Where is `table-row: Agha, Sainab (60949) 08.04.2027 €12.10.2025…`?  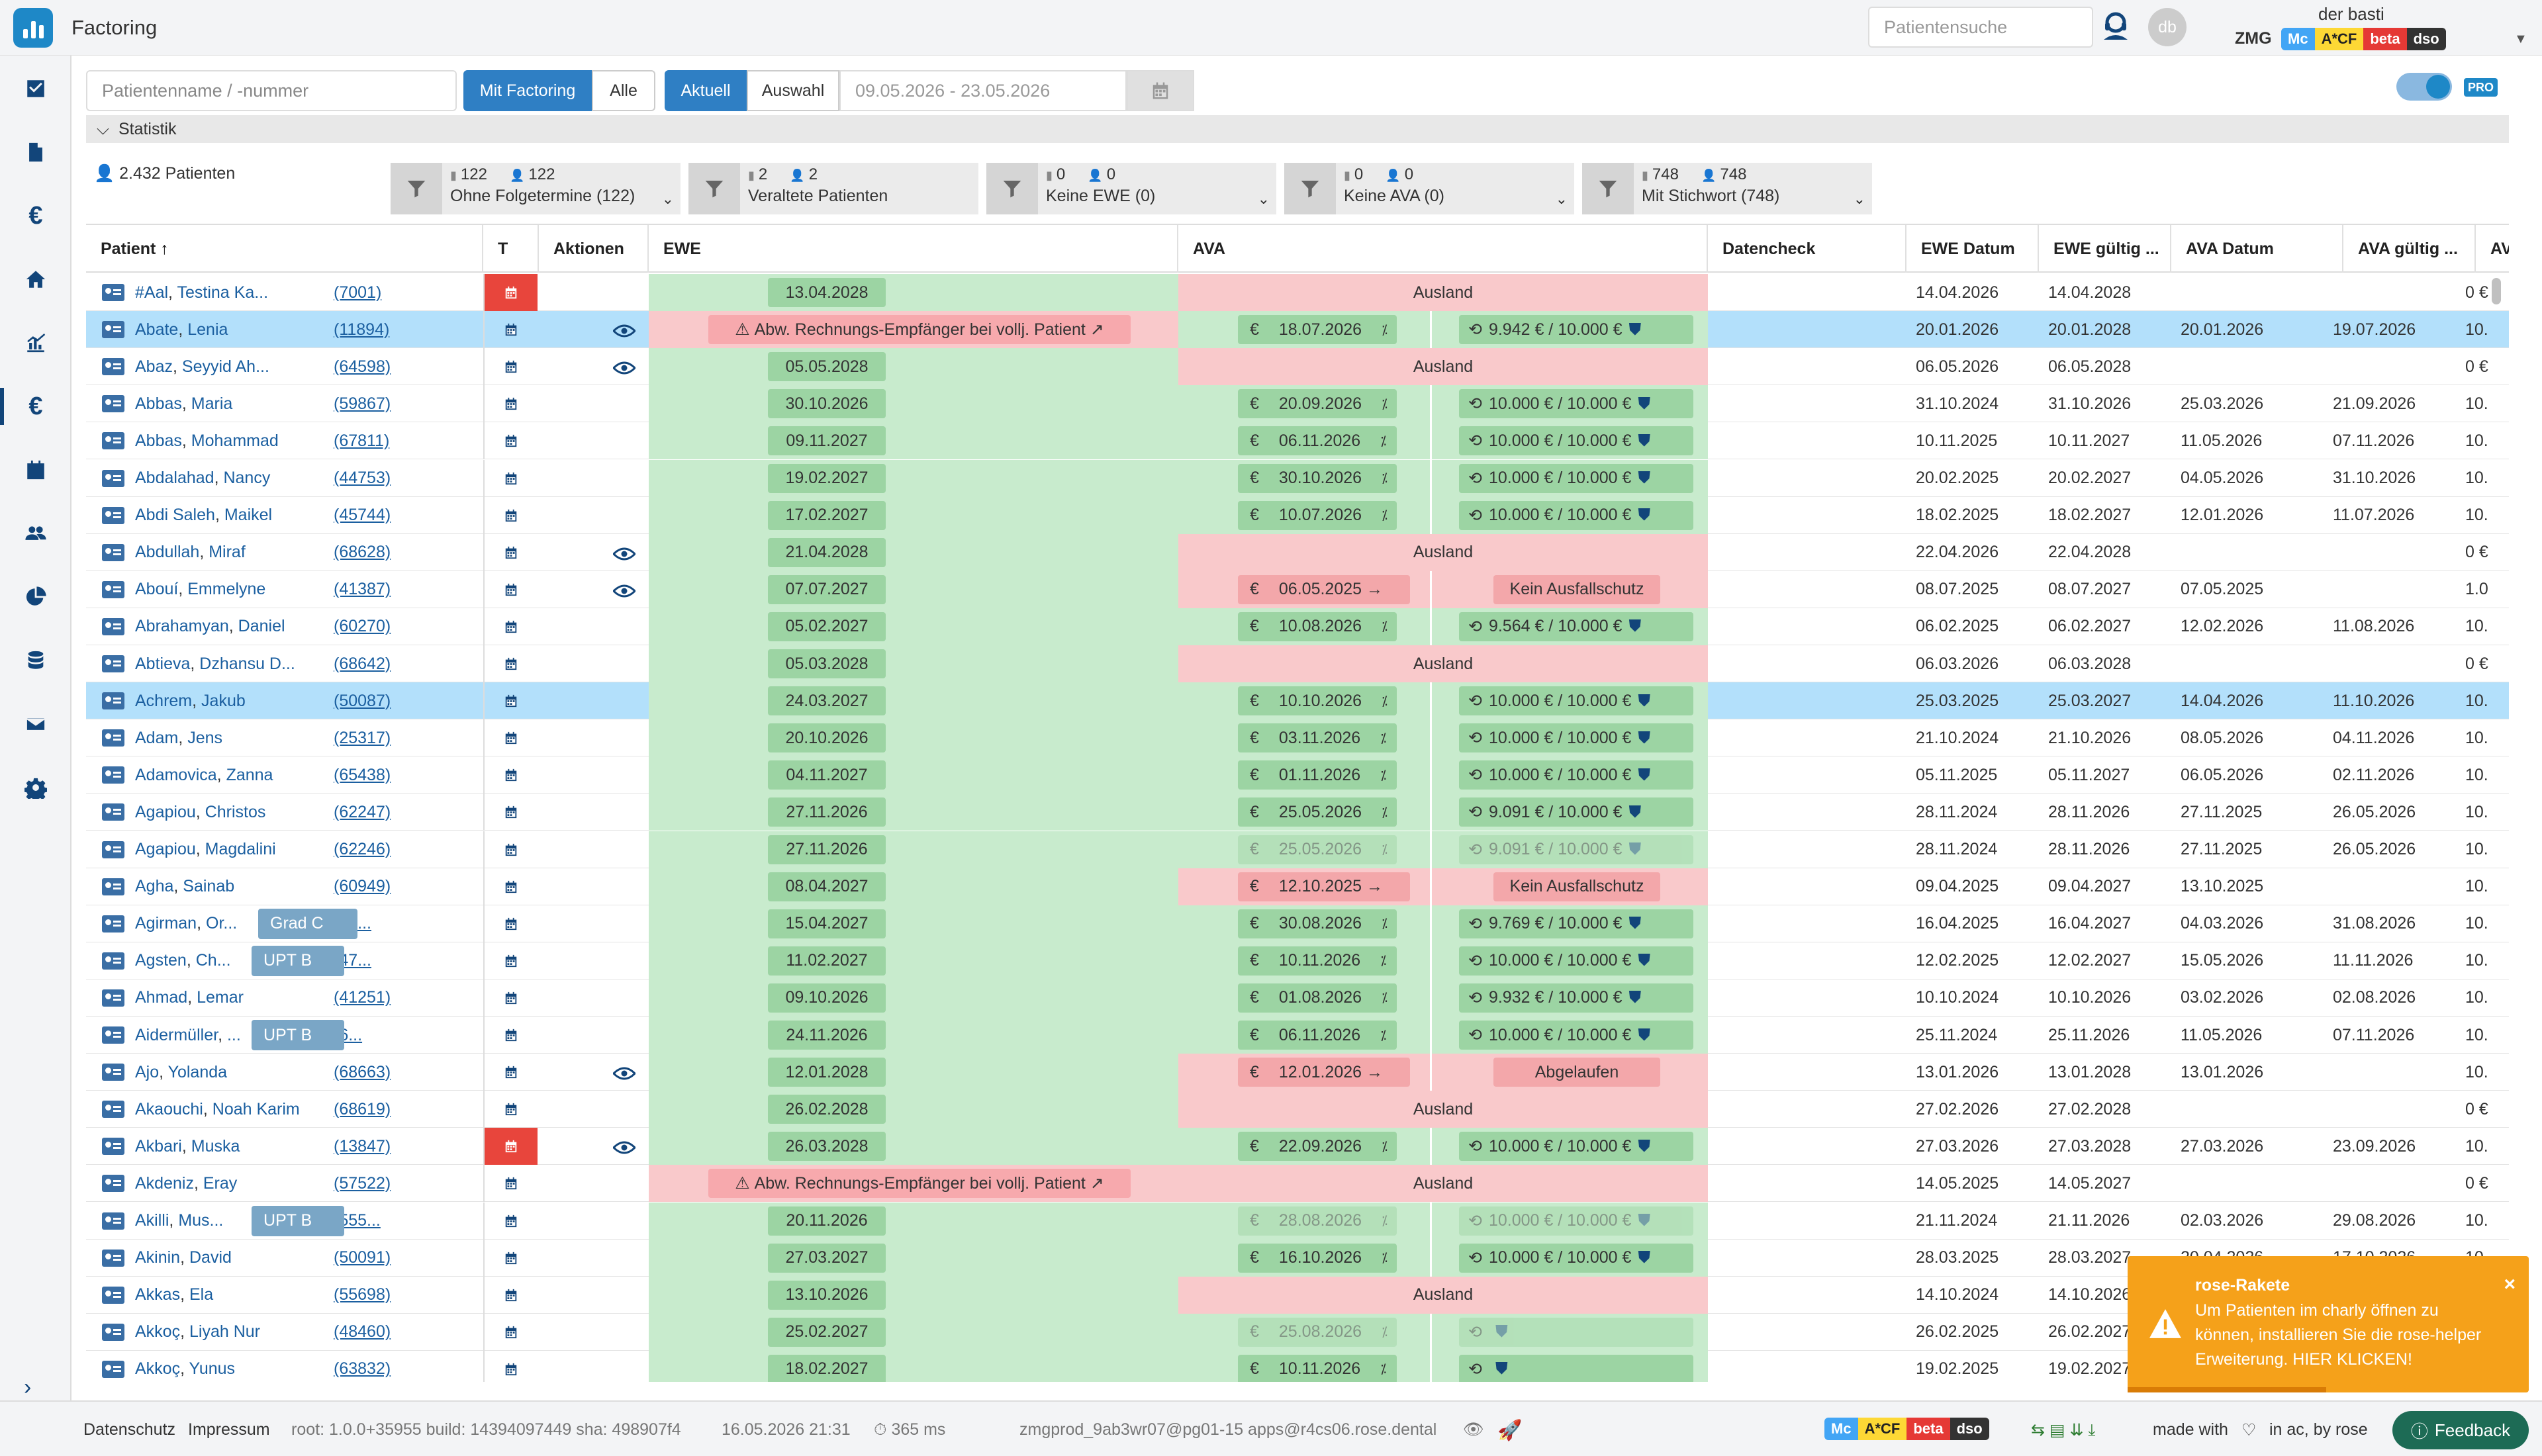 table-row: Agha, Sainab (60949) 08.04.2027 €12.10.2025… is located at coordinates (1298, 886).